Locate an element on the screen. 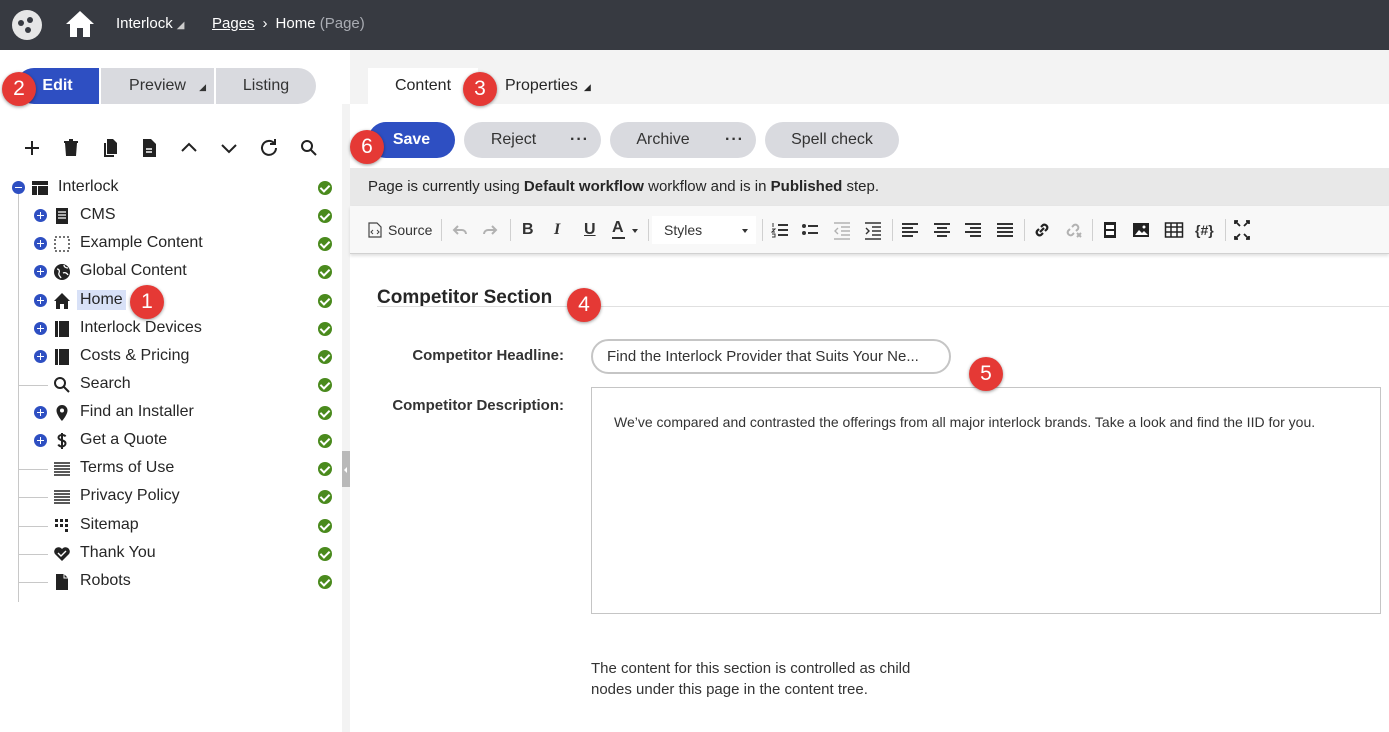 This screenshot has width=1389, height=732. breadcrumb-type: (Page) is located at coordinates (342, 23).